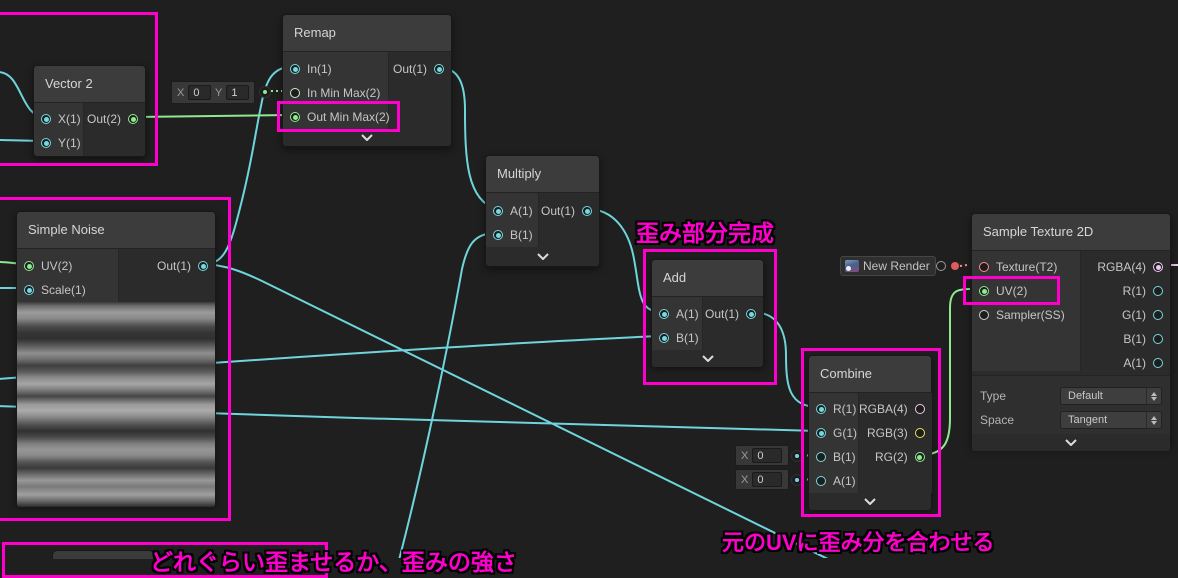 This screenshot has height=578, width=1178. Describe the element at coordinates (237, 92) in the screenshot. I see `y-value-field: 1` at that location.